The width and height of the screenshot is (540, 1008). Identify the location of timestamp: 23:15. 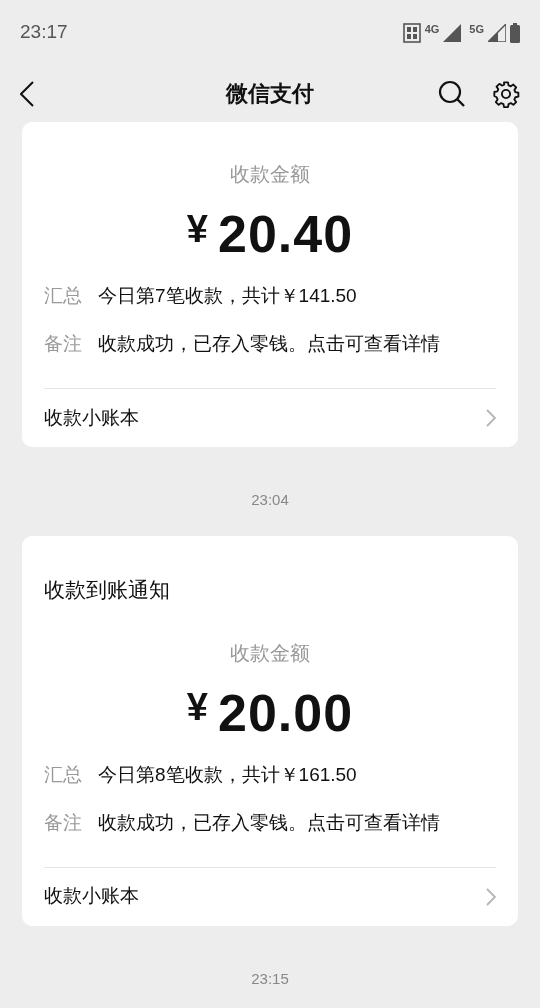
(270, 978).